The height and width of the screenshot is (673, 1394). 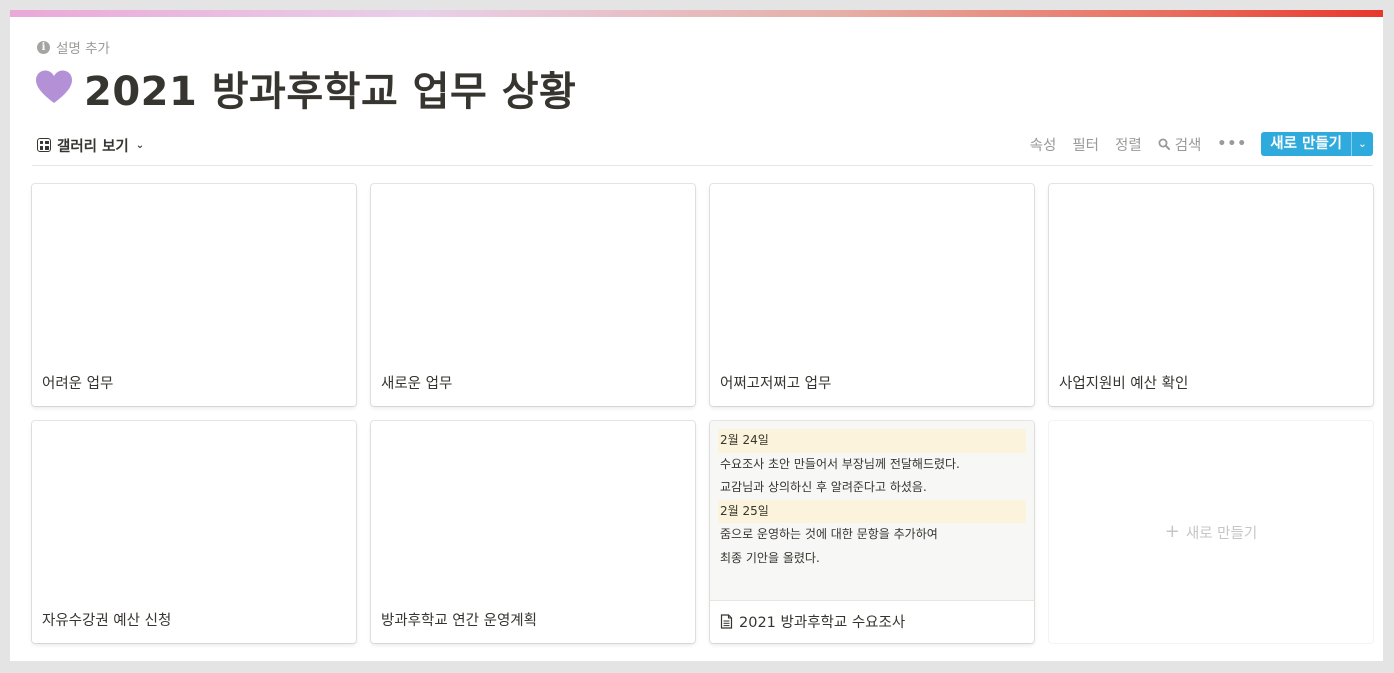 I want to click on add-description: i 설명 추가, so click(x=73, y=47).